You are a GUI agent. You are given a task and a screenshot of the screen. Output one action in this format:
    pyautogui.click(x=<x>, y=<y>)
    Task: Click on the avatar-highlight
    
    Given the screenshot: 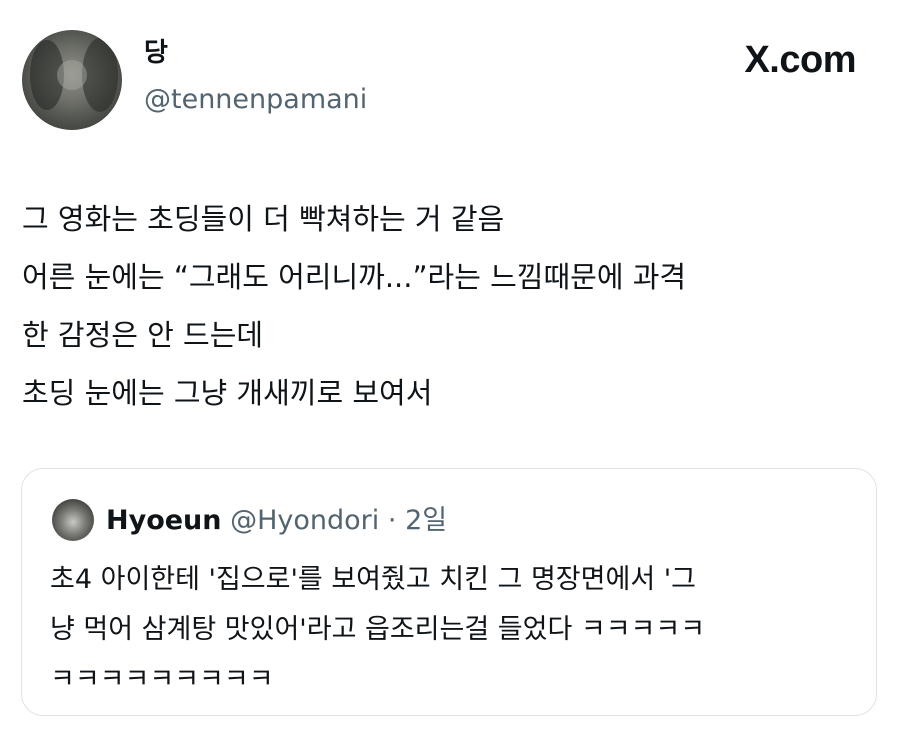 What is the action you would take?
    pyautogui.click(x=72, y=75)
    